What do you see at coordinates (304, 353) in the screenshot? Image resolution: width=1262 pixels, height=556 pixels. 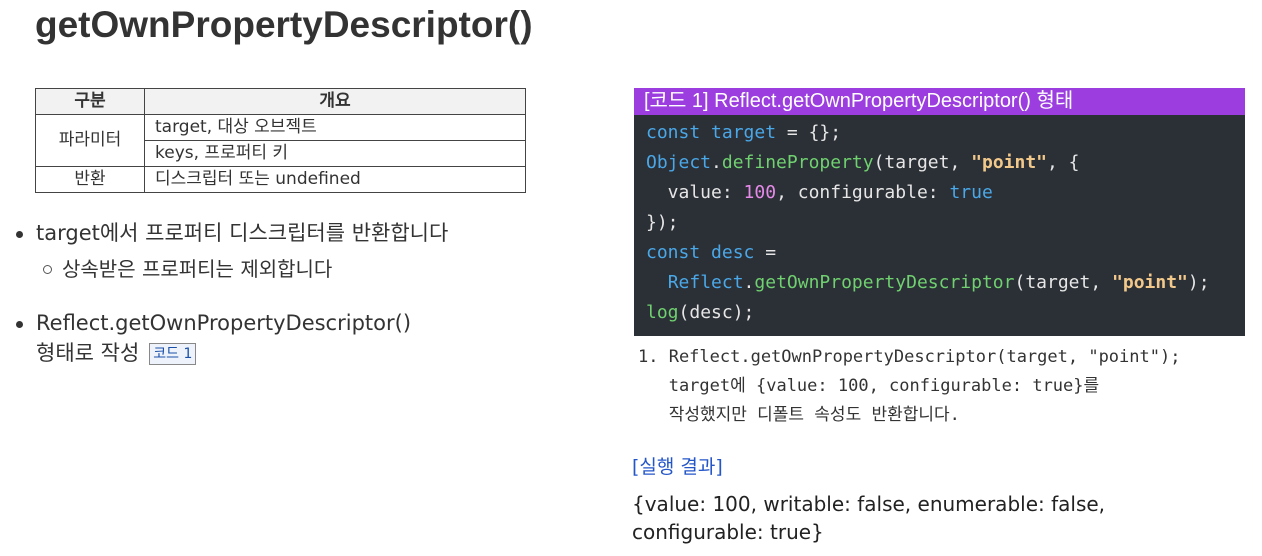 I see `bullet-item-2-line2: 형태로 작성 코드 1` at bounding box center [304, 353].